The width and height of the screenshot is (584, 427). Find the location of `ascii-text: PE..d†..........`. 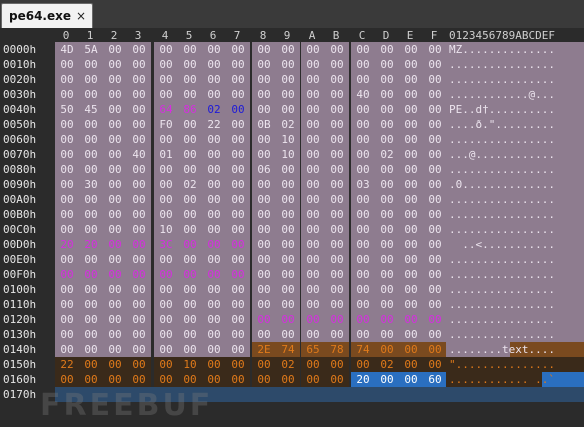

ascii-text: PE..d†.......... is located at coordinates (515, 109).